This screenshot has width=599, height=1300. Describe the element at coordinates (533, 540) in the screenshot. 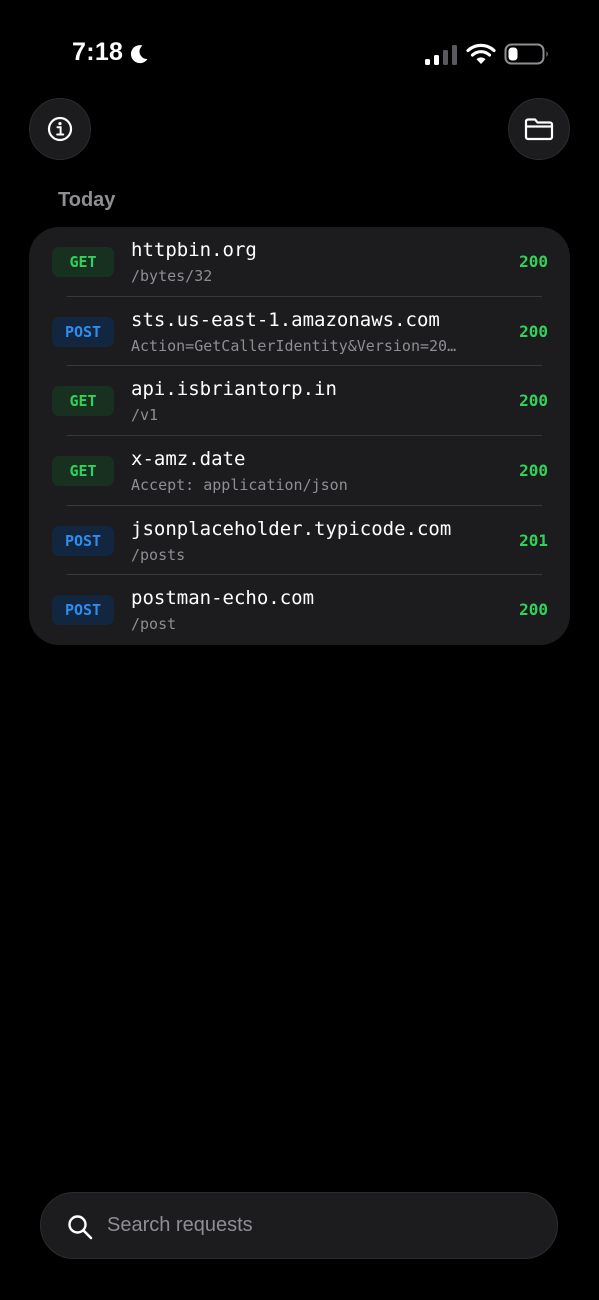

I see `status-code: 201` at that location.